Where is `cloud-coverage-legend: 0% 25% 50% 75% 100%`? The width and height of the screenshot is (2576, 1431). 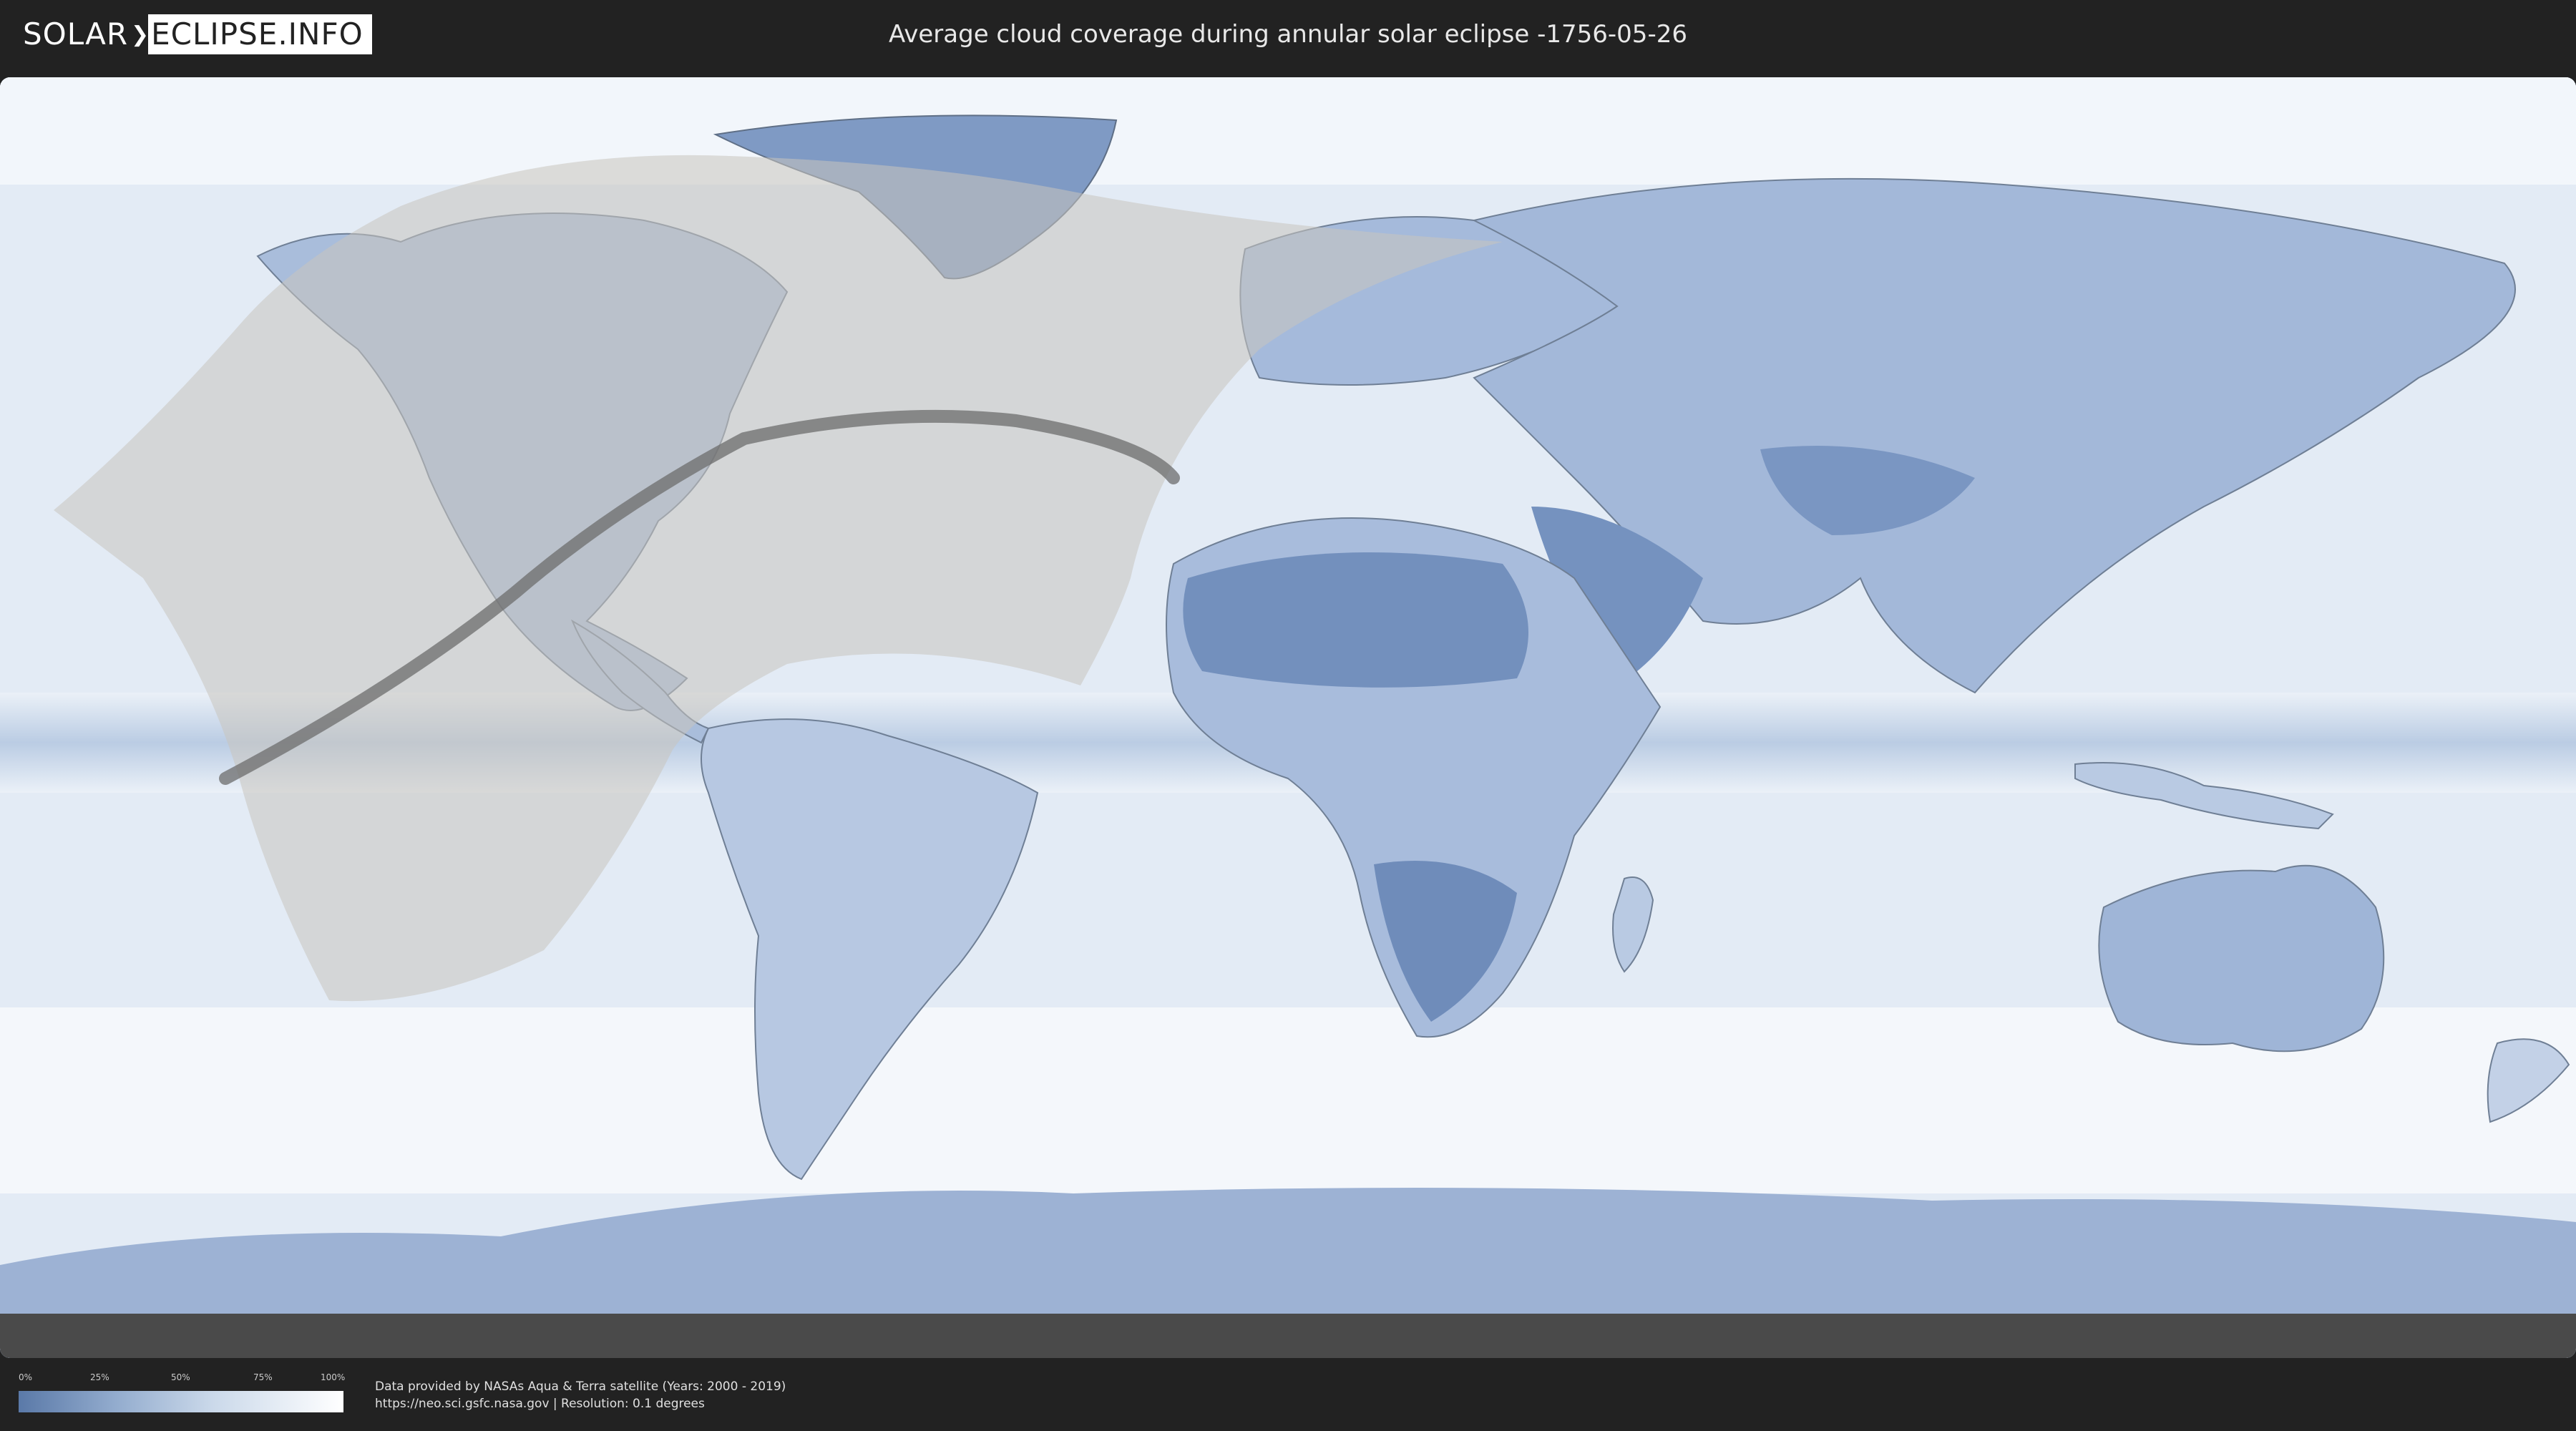
cloud-coverage-legend: 0% 25% 50% 75% 100% is located at coordinates (182, 1392).